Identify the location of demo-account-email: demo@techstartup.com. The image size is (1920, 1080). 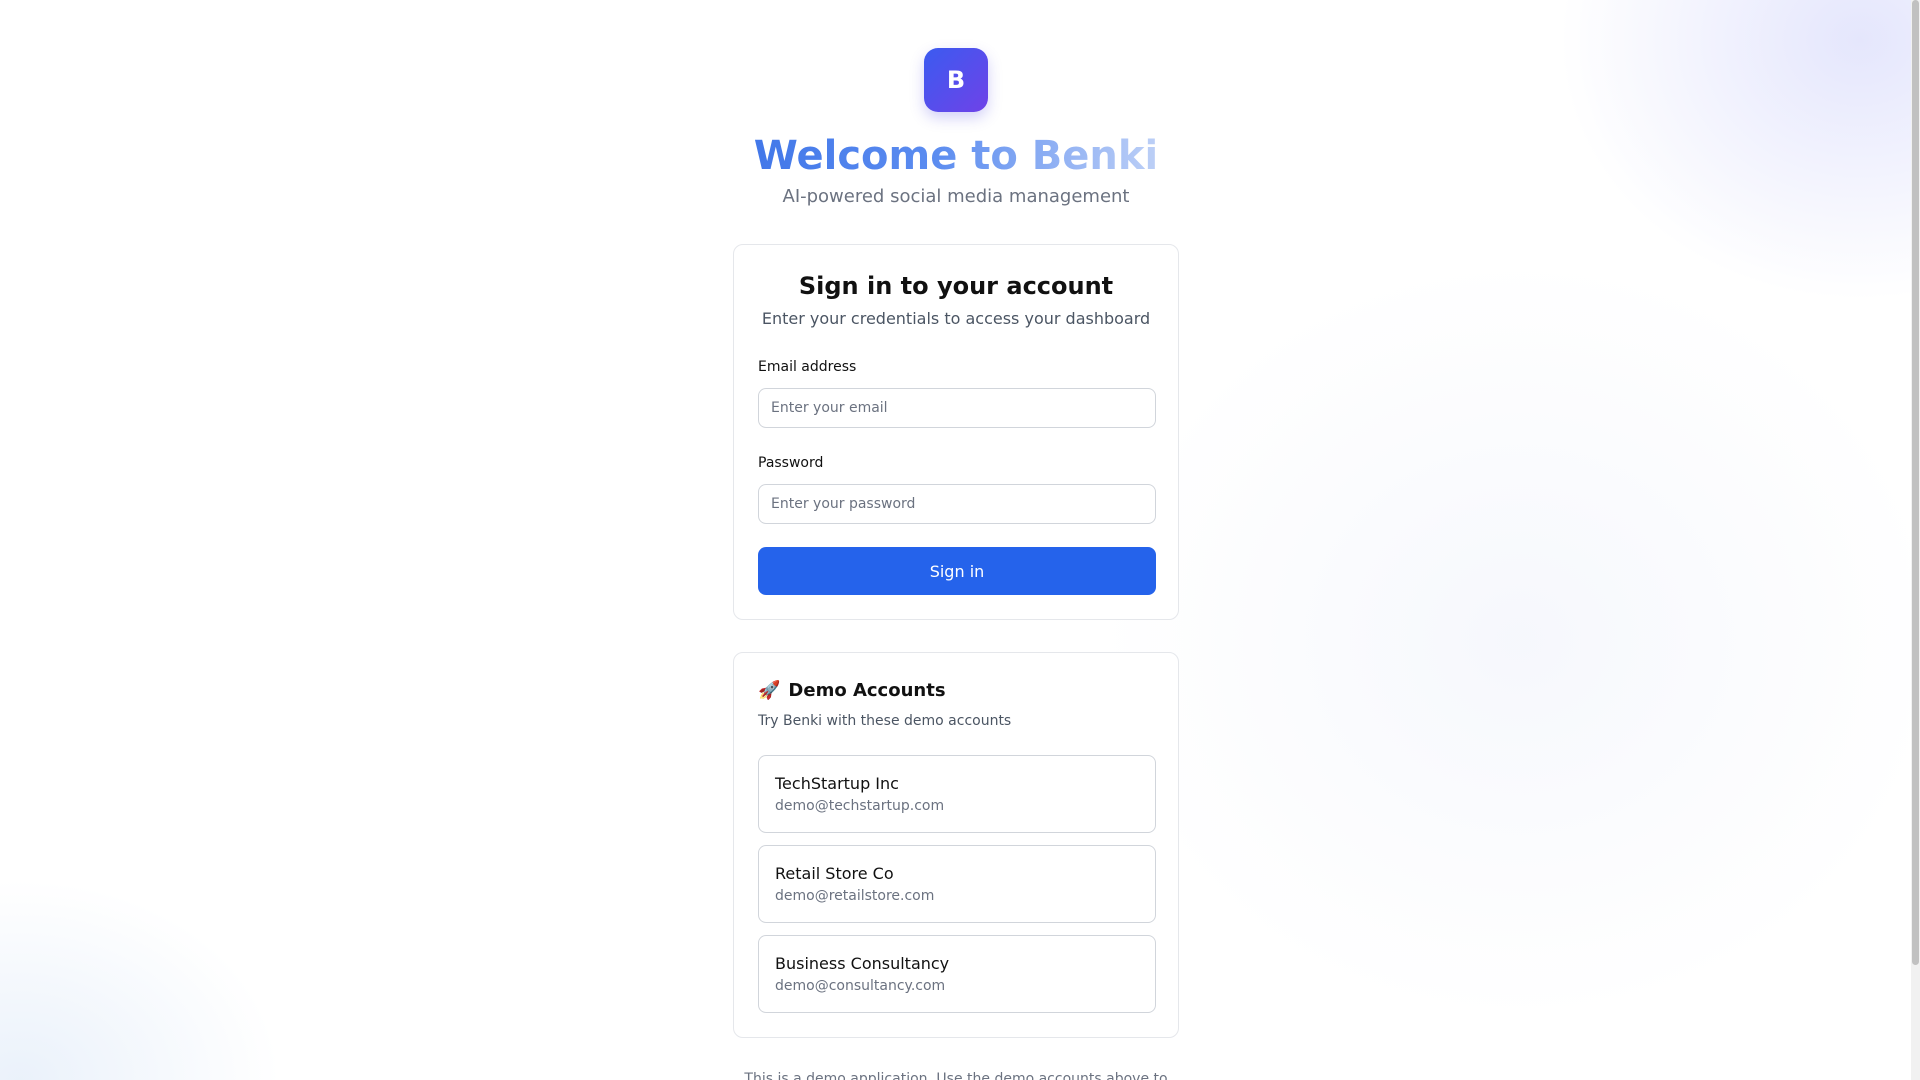
(860, 806).